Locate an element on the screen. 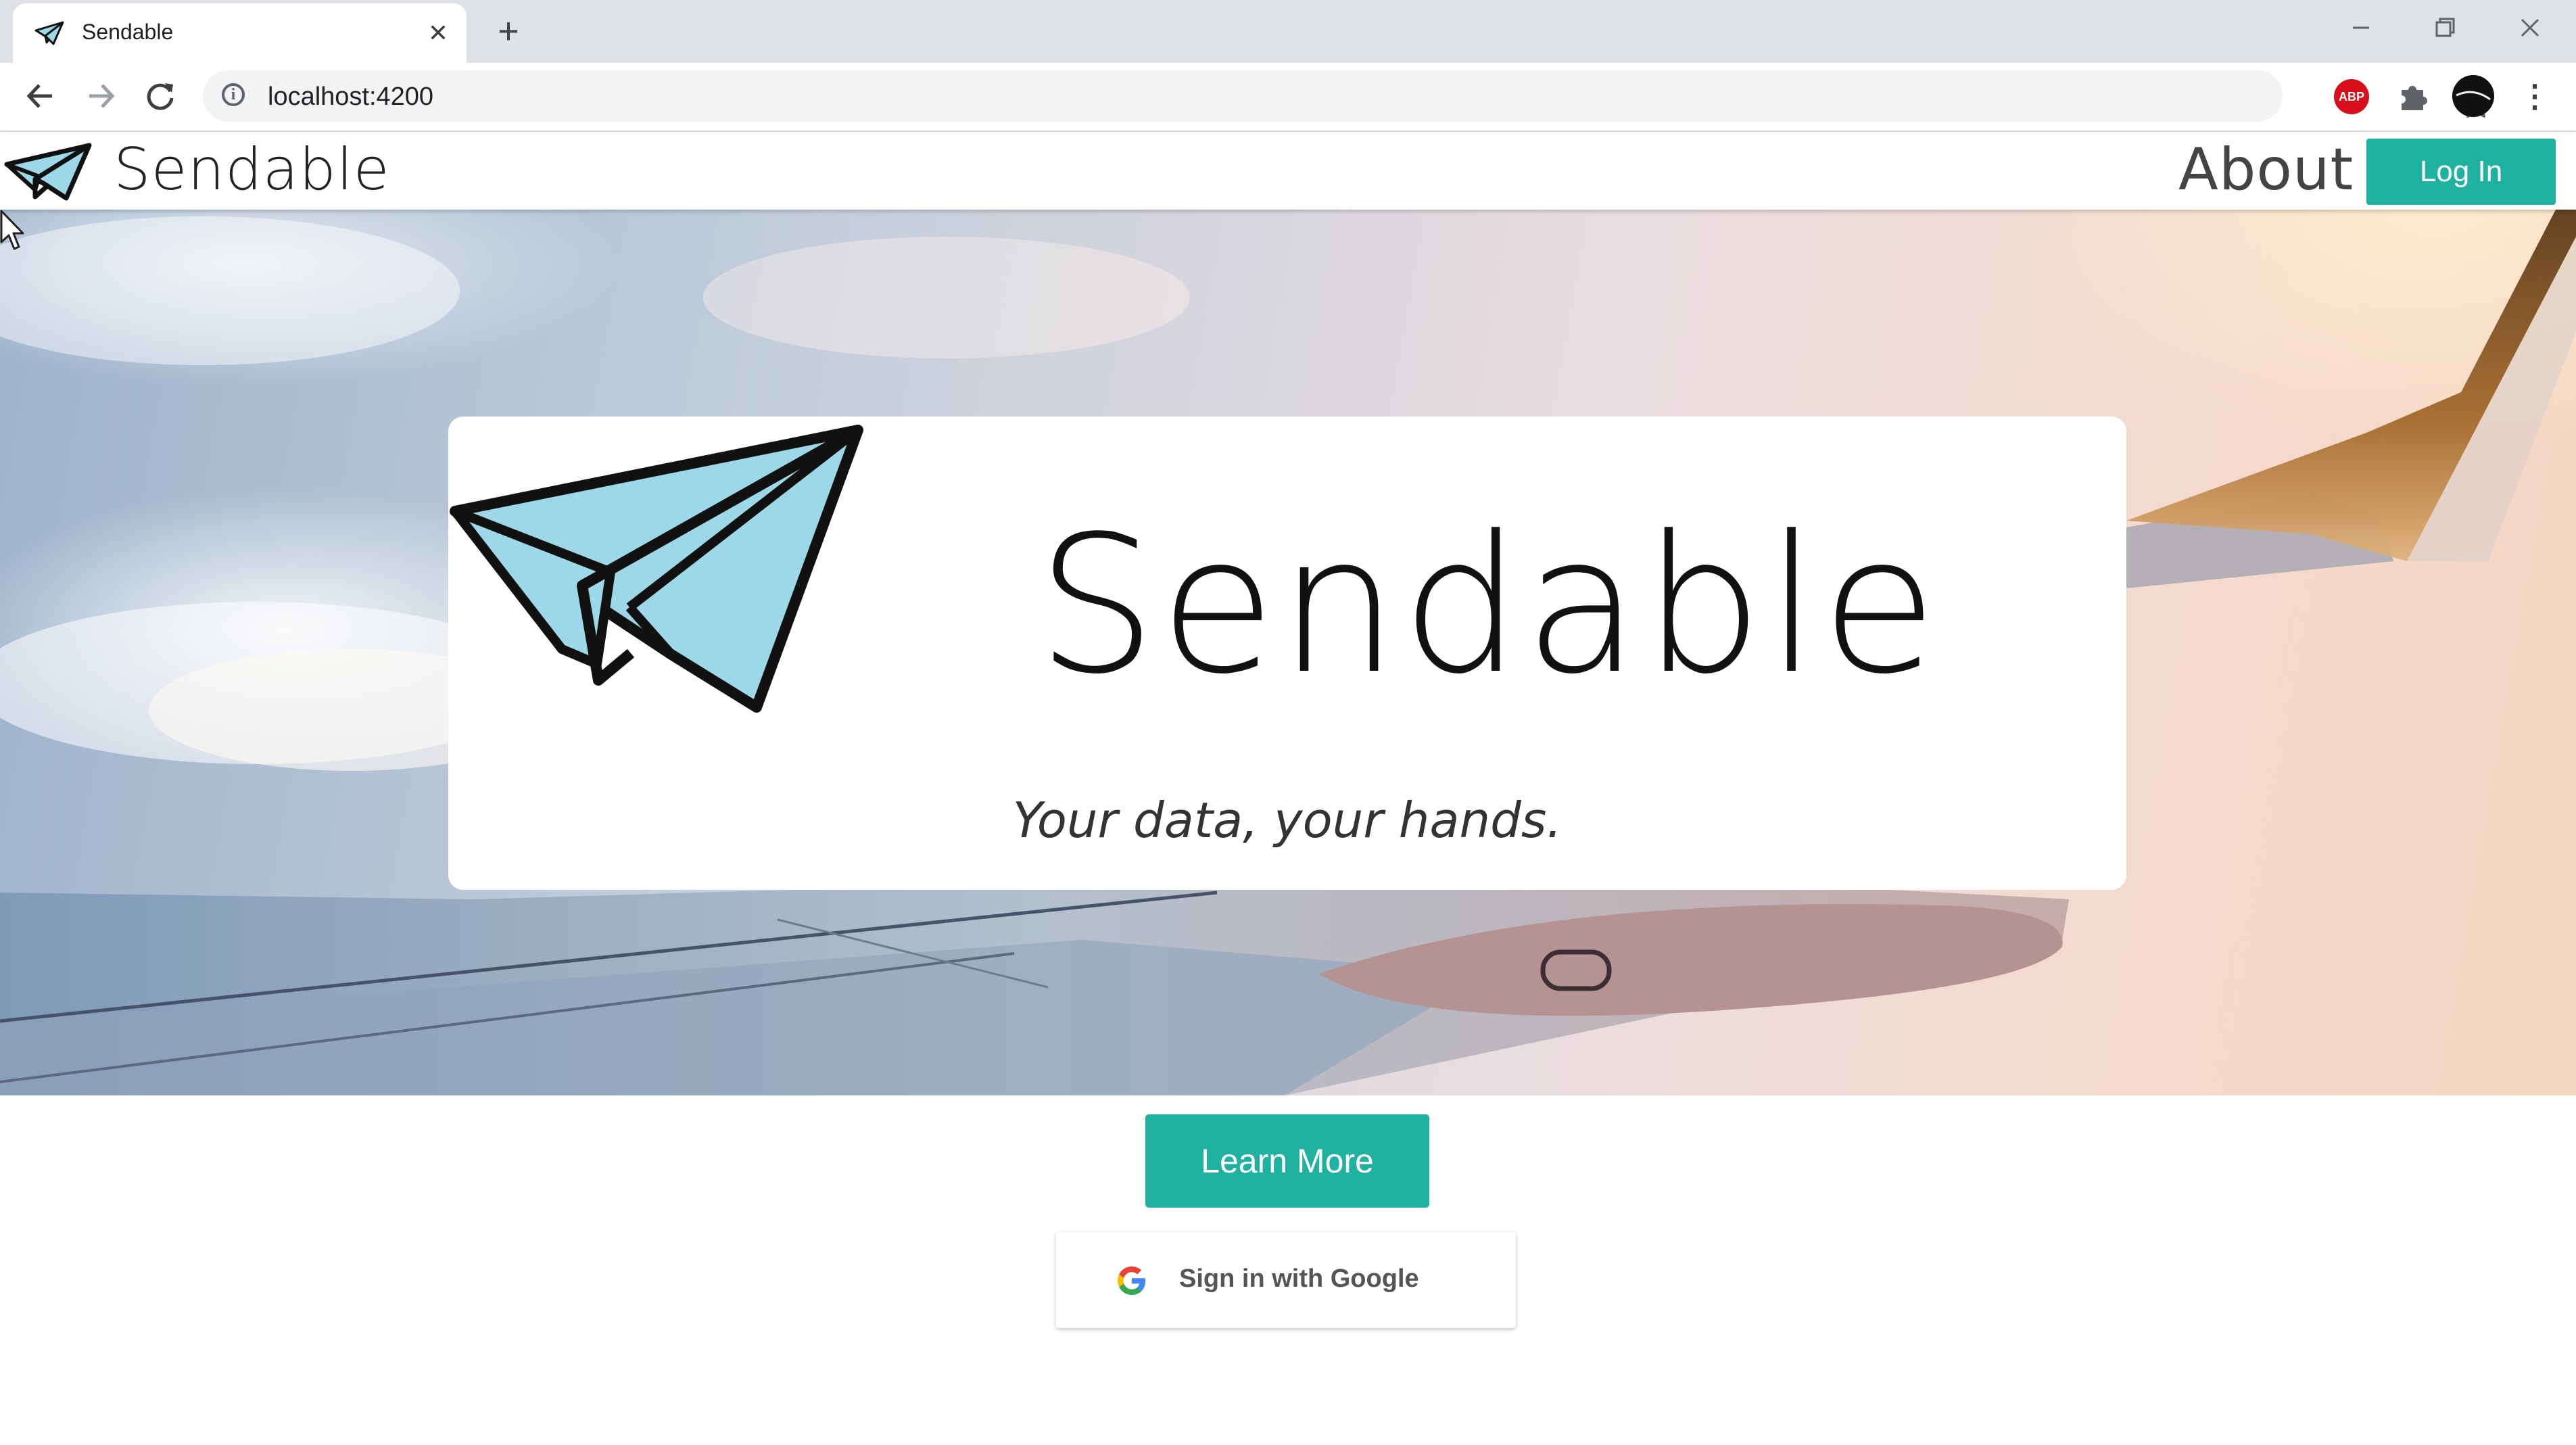  close-icon is located at coordinates (2530, 27).